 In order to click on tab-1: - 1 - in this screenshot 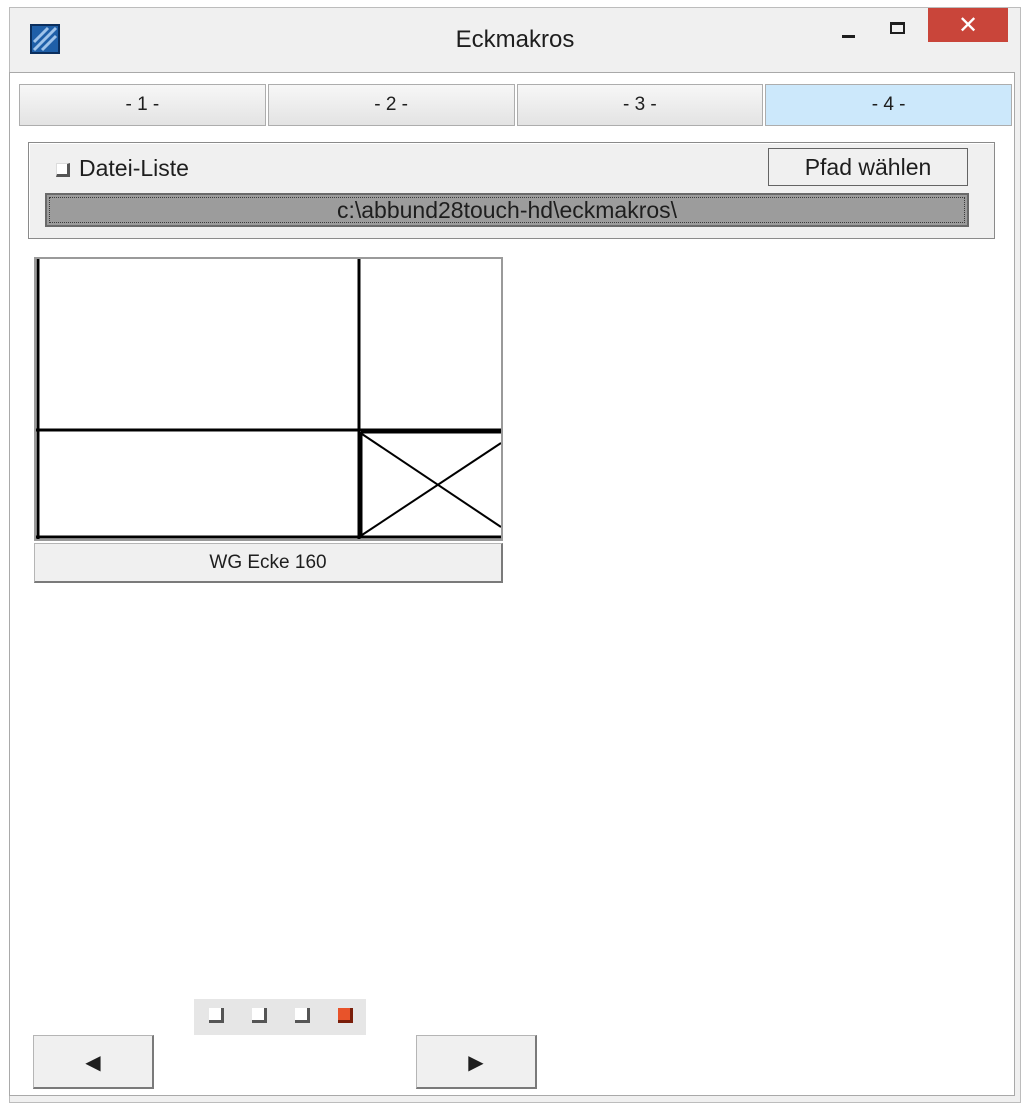, I will do `click(142, 105)`.